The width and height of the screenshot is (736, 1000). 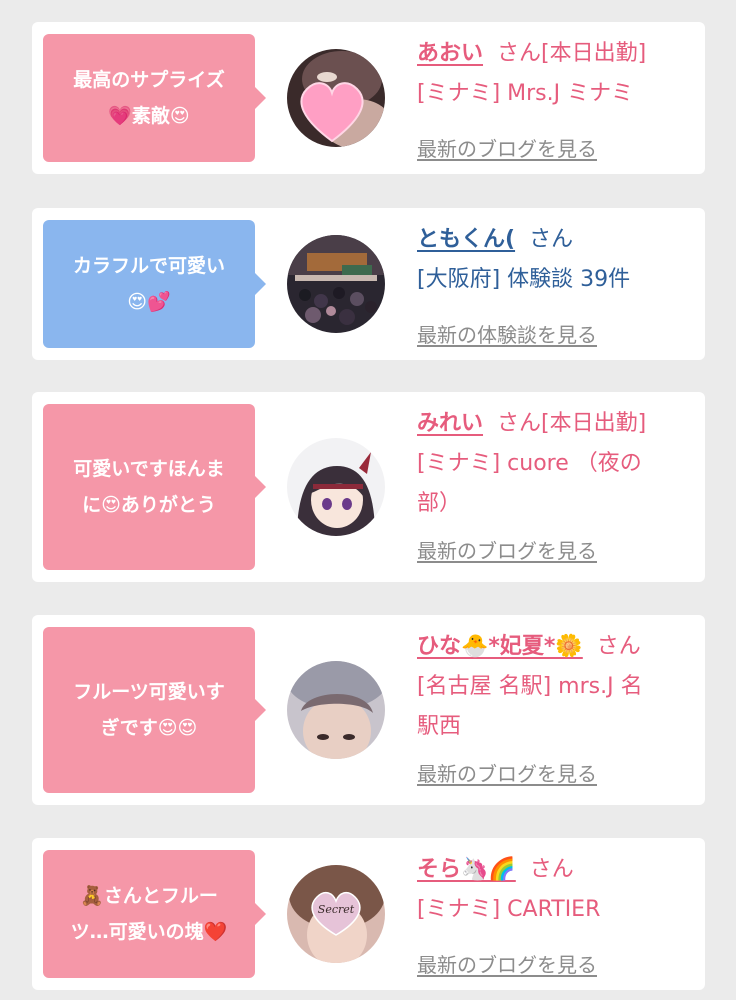 I want to click on shop-detail: [ミナミ] CARTIER, so click(x=509, y=909).